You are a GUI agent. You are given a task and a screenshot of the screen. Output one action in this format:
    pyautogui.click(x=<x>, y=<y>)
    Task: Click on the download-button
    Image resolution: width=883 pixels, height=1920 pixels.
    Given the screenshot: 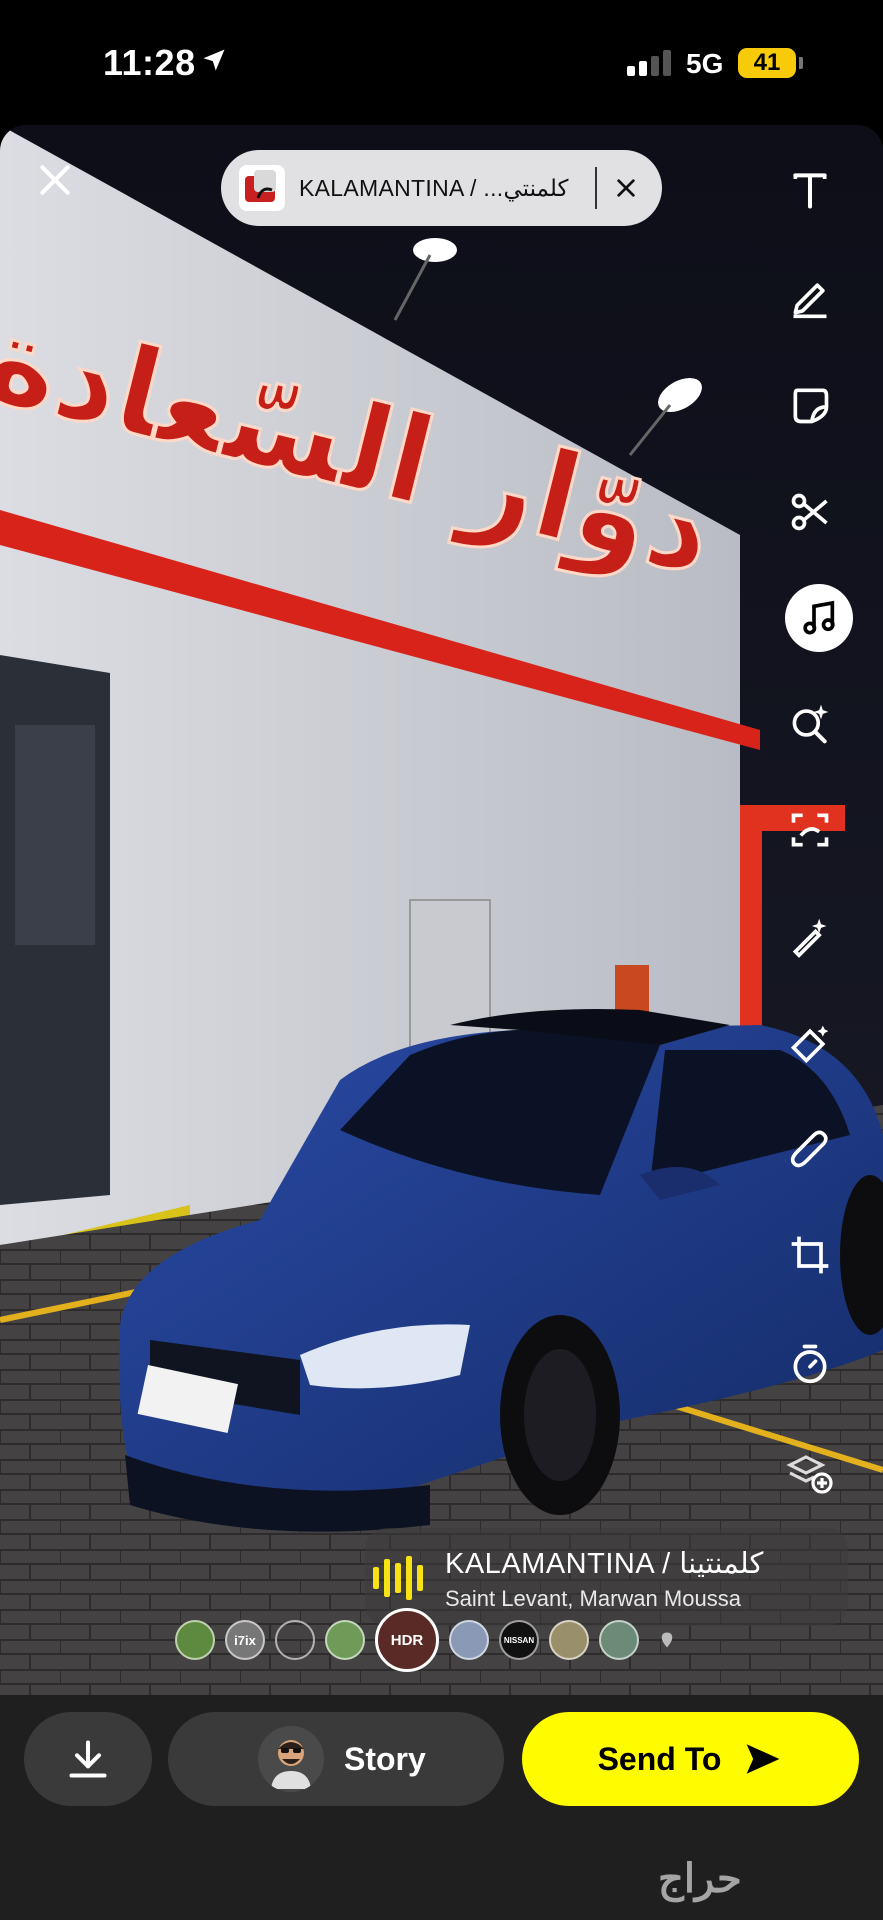 What is the action you would take?
    pyautogui.click(x=88, y=1759)
    